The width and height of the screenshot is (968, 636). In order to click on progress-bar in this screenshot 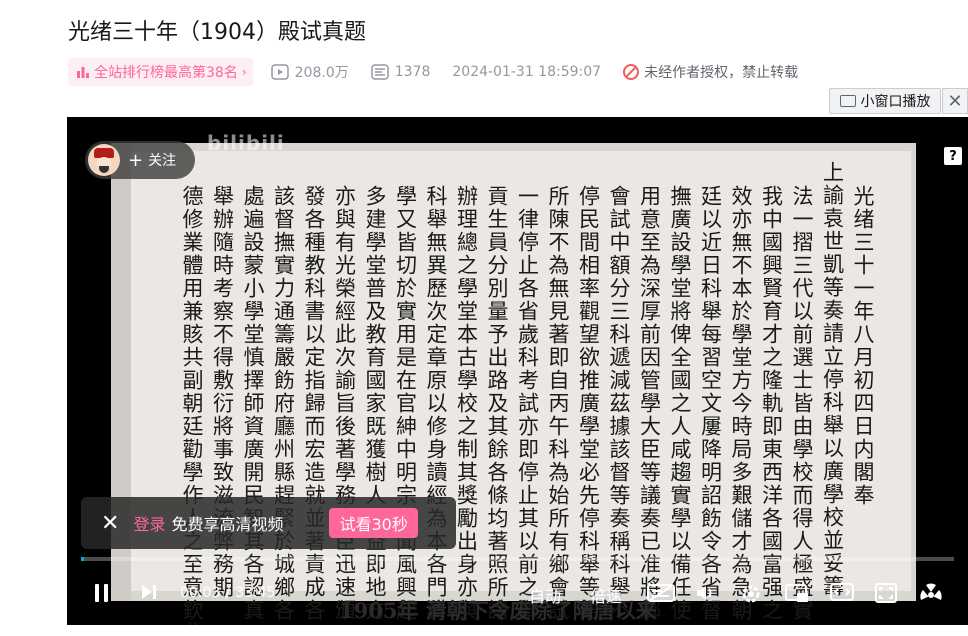, I will do `click(517, 559)`.